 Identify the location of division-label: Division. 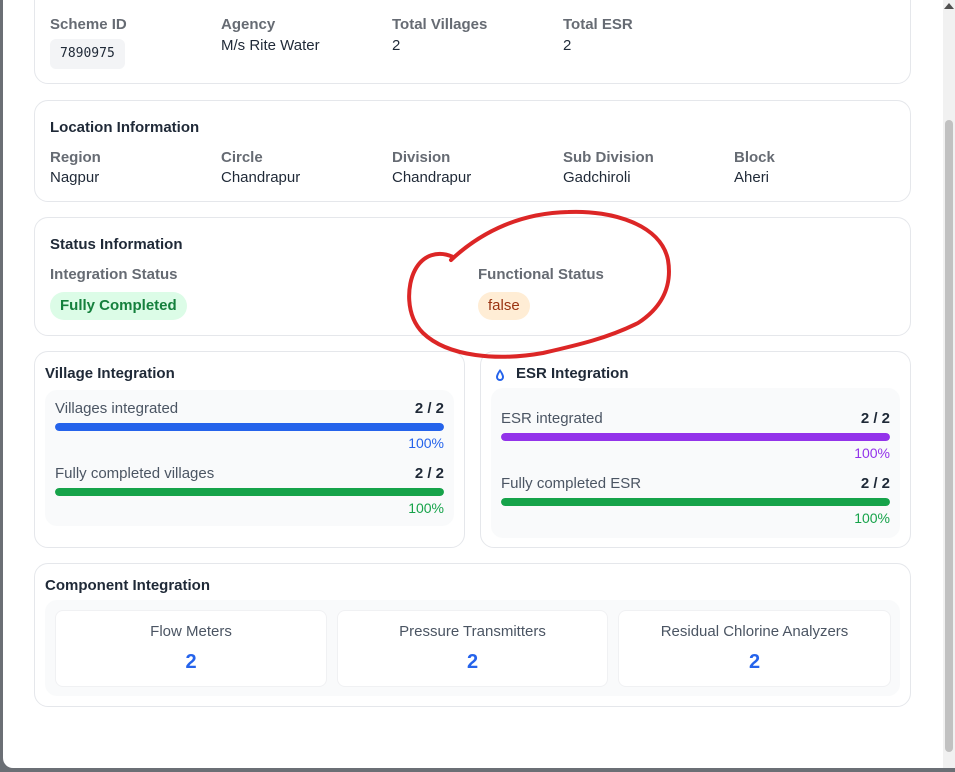
(421, 157).